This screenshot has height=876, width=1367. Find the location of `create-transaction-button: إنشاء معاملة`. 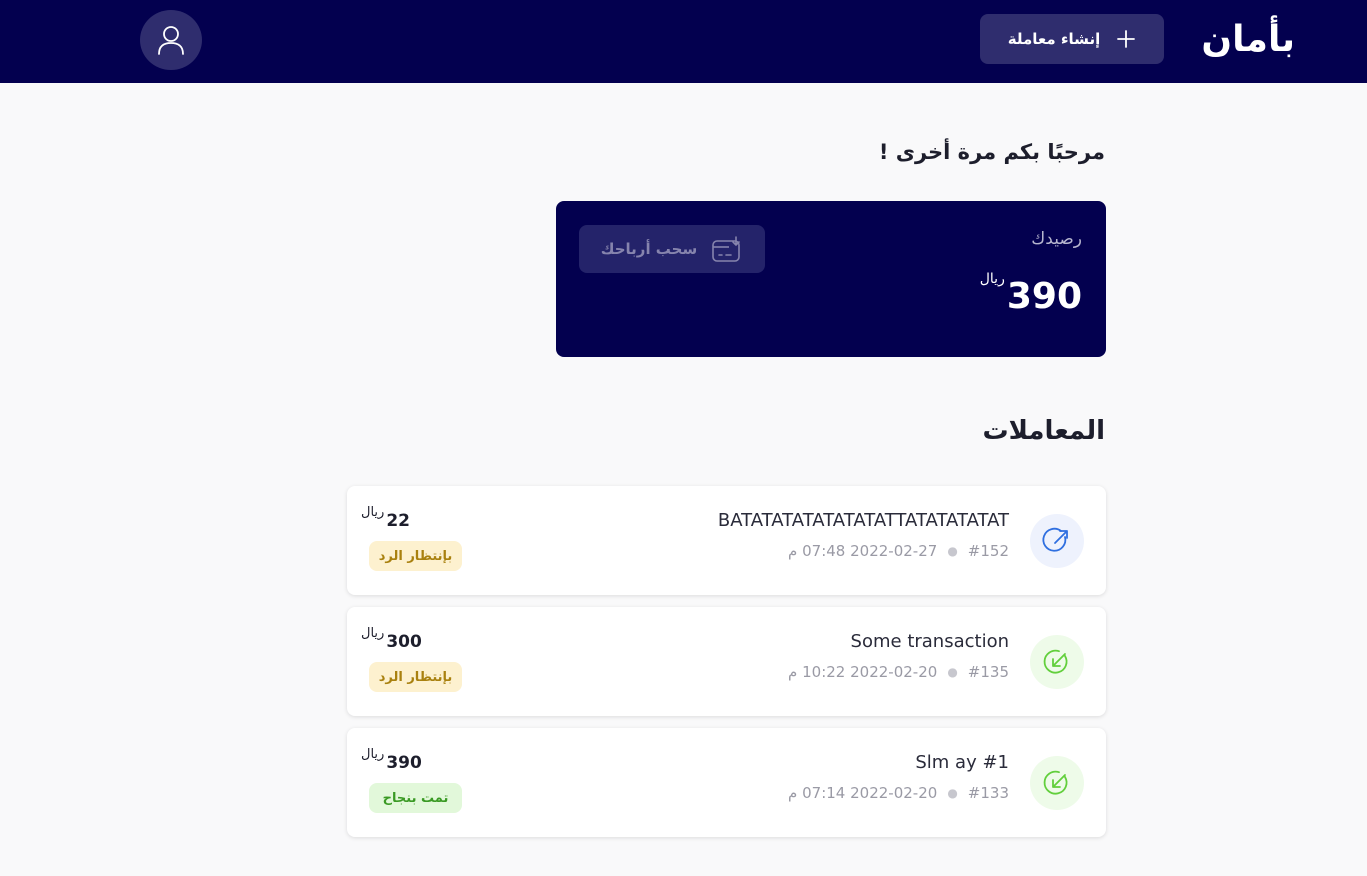

create-transaction-button: إنشاء معاملة is located at coordinates (1072, 39).